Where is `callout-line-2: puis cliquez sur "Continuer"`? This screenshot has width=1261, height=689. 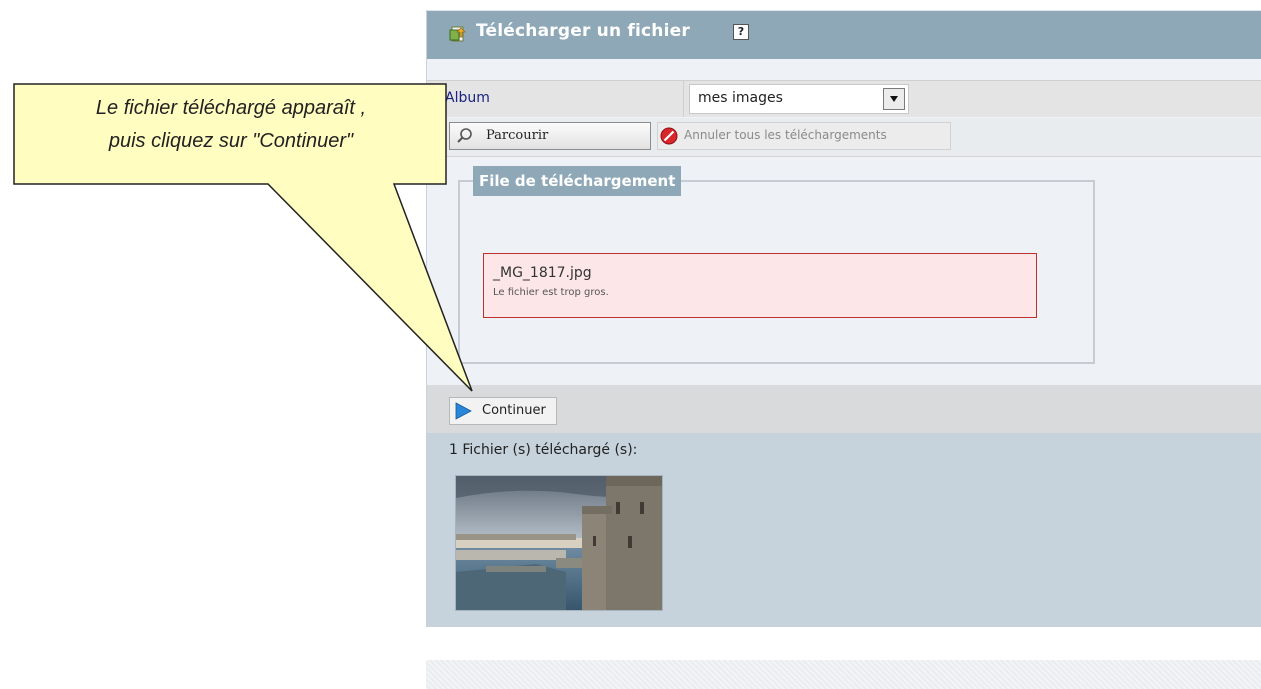 callout-line-2: puis cliquez sur "Continuer" is located at coordinates (231, 141).